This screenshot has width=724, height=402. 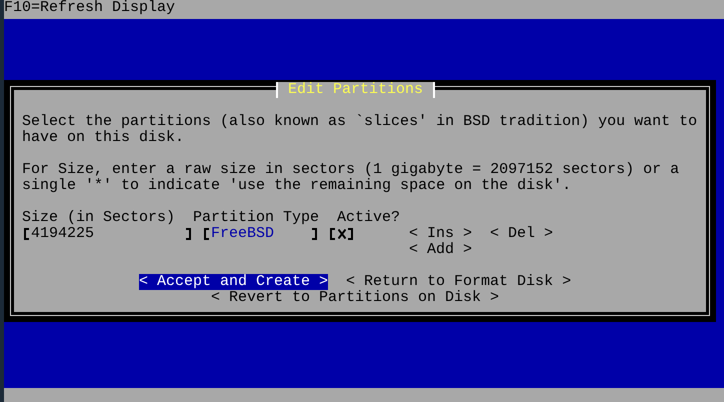 I want to click on dialog-button: < Revert to Partitions on Disk >, so click(x=355, y=298).